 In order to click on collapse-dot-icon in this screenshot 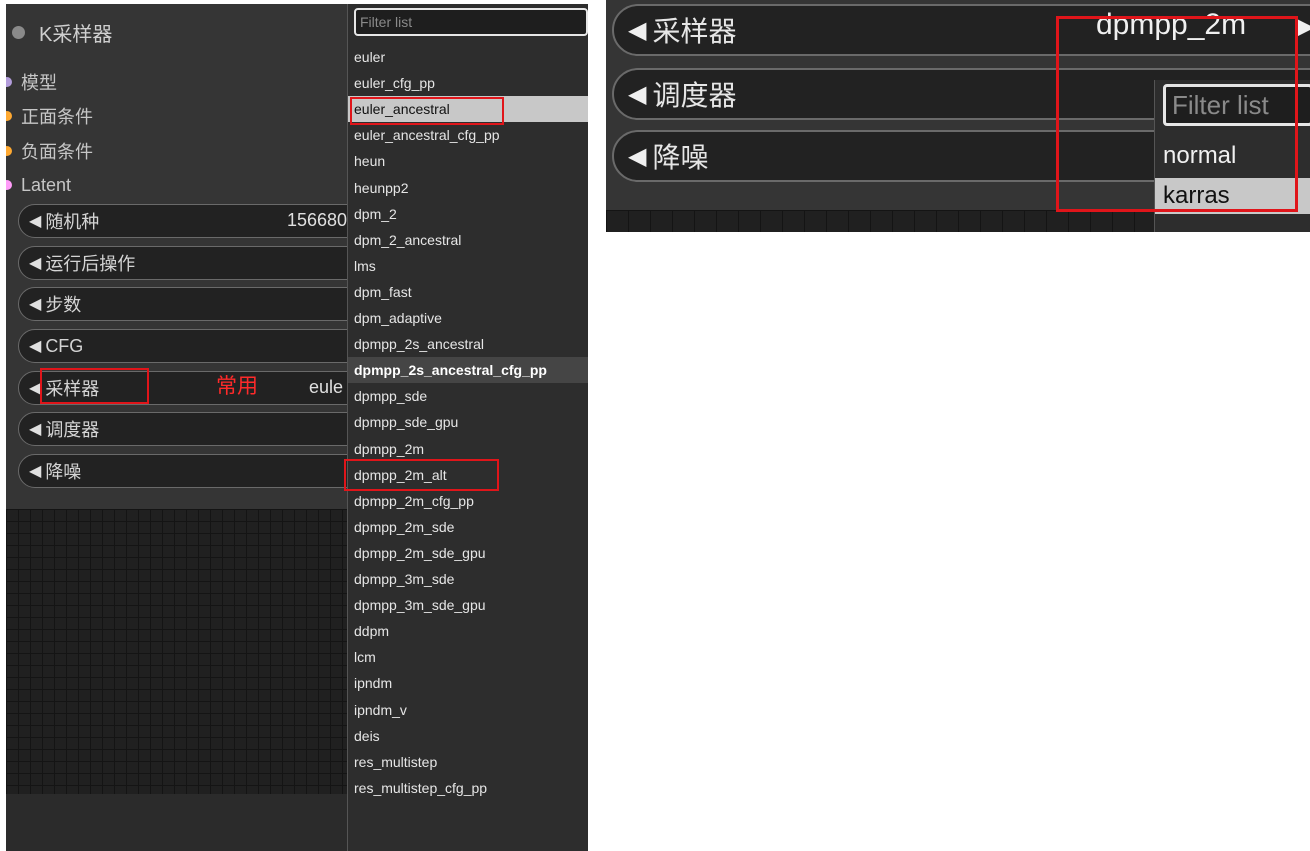, I will do `click(18, 32)`.